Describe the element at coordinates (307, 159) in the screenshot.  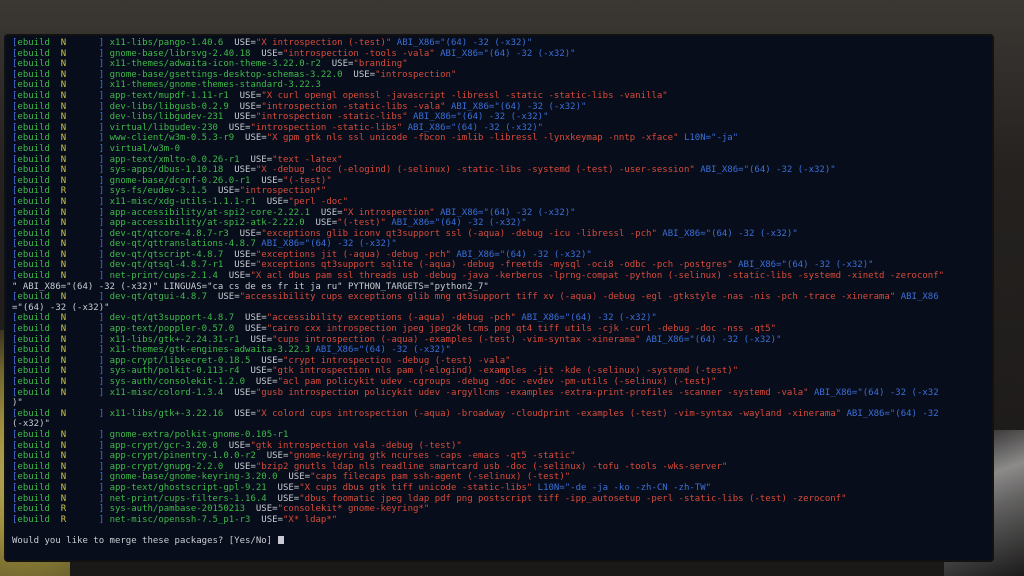
I see `use-flags: "text -latex"` at that location.